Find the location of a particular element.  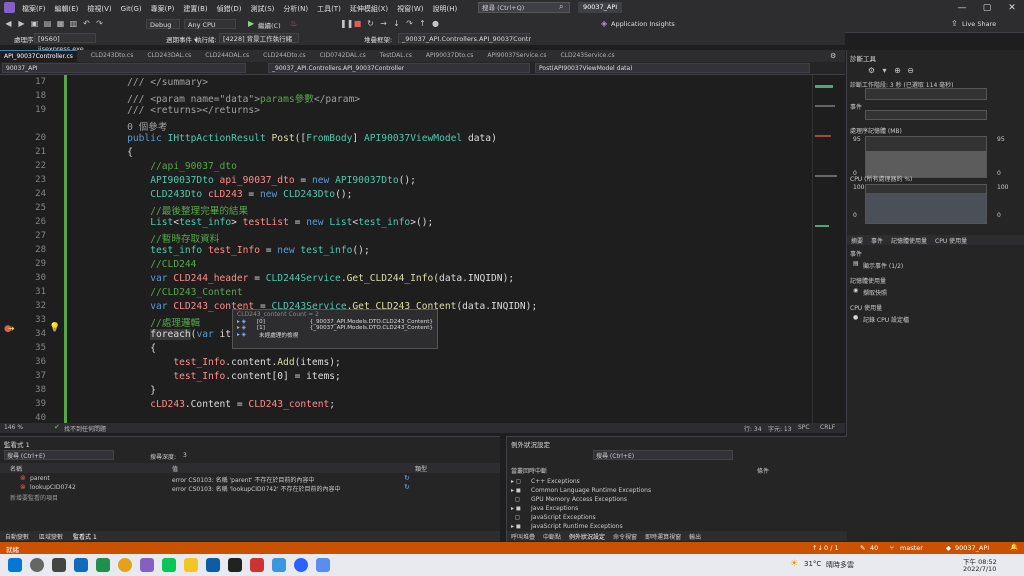

continue-icon: ▶ is located at coordinates (251, 23).